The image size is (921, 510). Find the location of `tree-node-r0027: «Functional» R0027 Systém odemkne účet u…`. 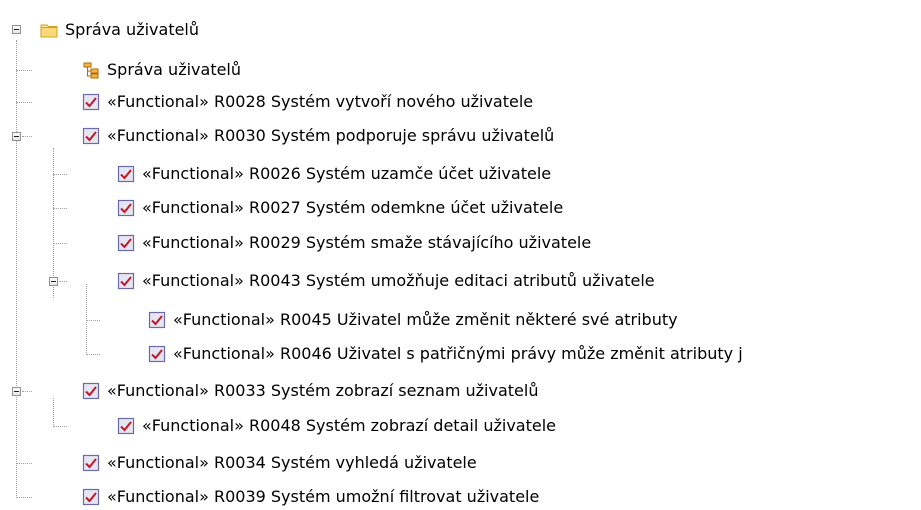

tree-node-r0027: «Functional» R0027 Systém odemkne účet u… is located at coordinates (340, 208).